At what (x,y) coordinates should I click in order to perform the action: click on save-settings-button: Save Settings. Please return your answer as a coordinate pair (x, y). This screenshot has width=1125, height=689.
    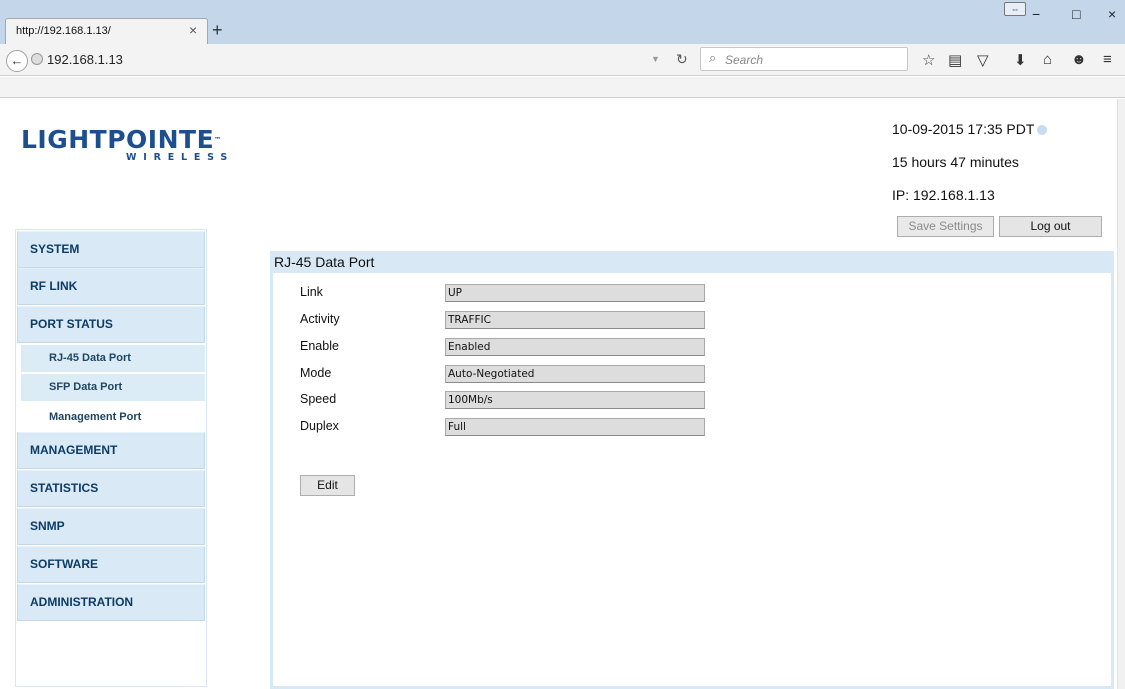
    Looking at the image, I should click on (945, 226).